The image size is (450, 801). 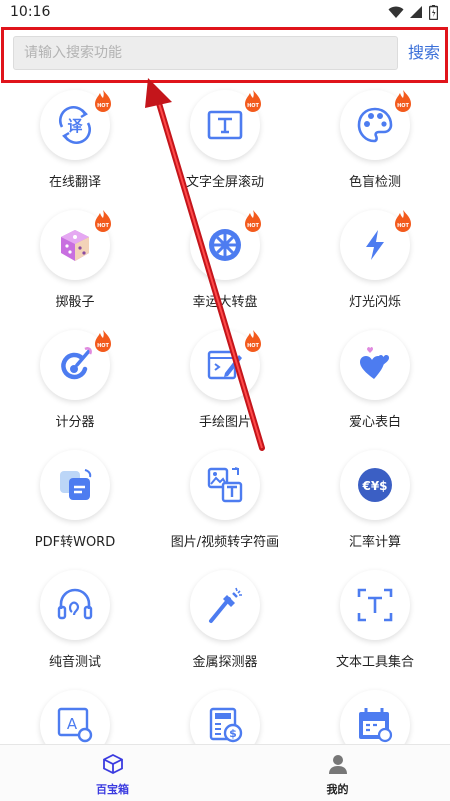 What do you see at coordinates (375, 605) in the screenshot?
I see `text-tools-icon` at bounding box center [375, 605].